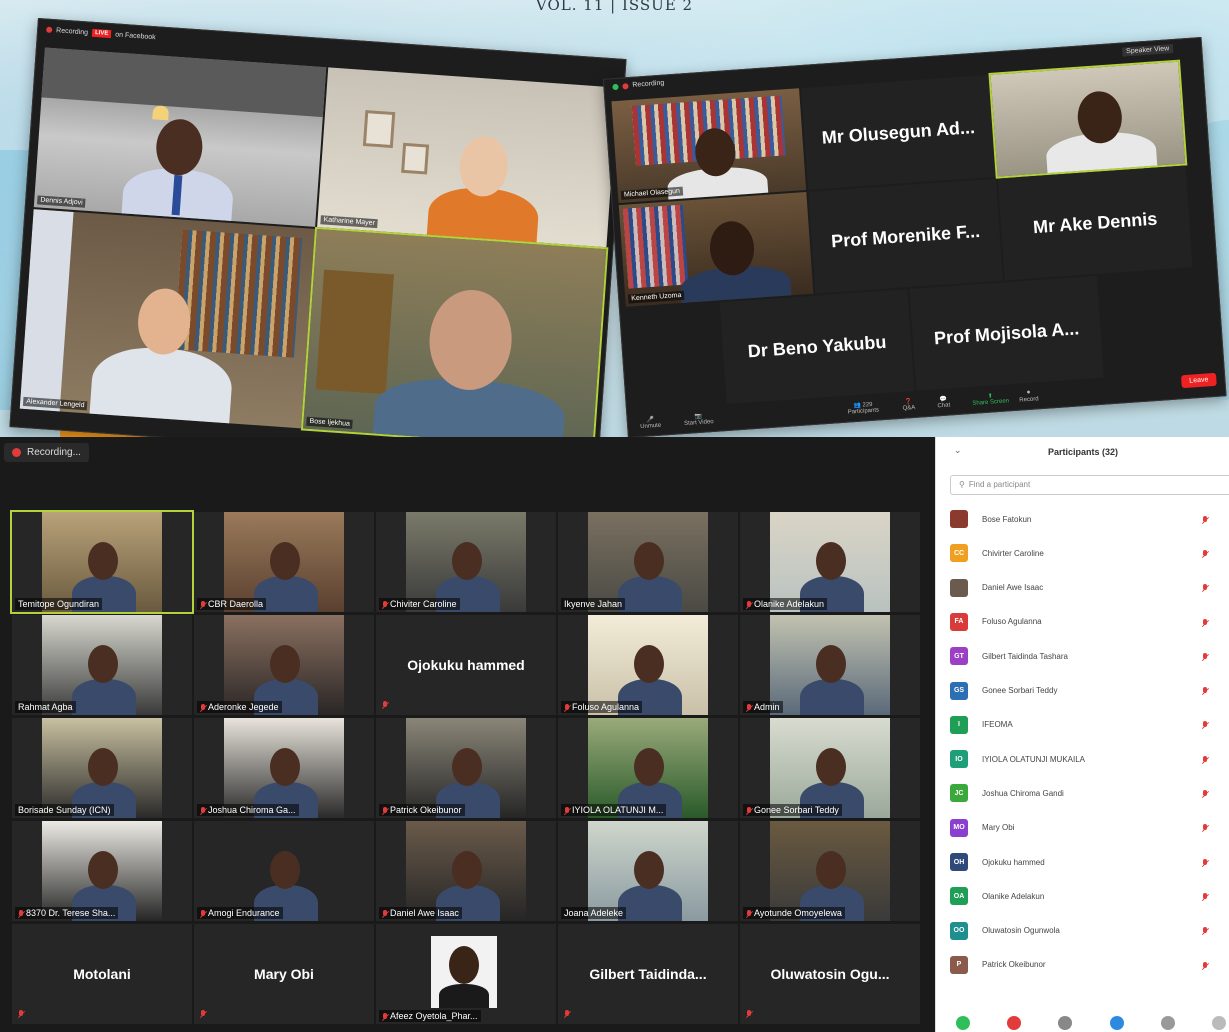 The image size is (1229, 1032). What do you see at coordinates (466, 665) in the screenshot?
I see `participant-name-tile: Ojokuku hammed` at bounding box center [466, 665].